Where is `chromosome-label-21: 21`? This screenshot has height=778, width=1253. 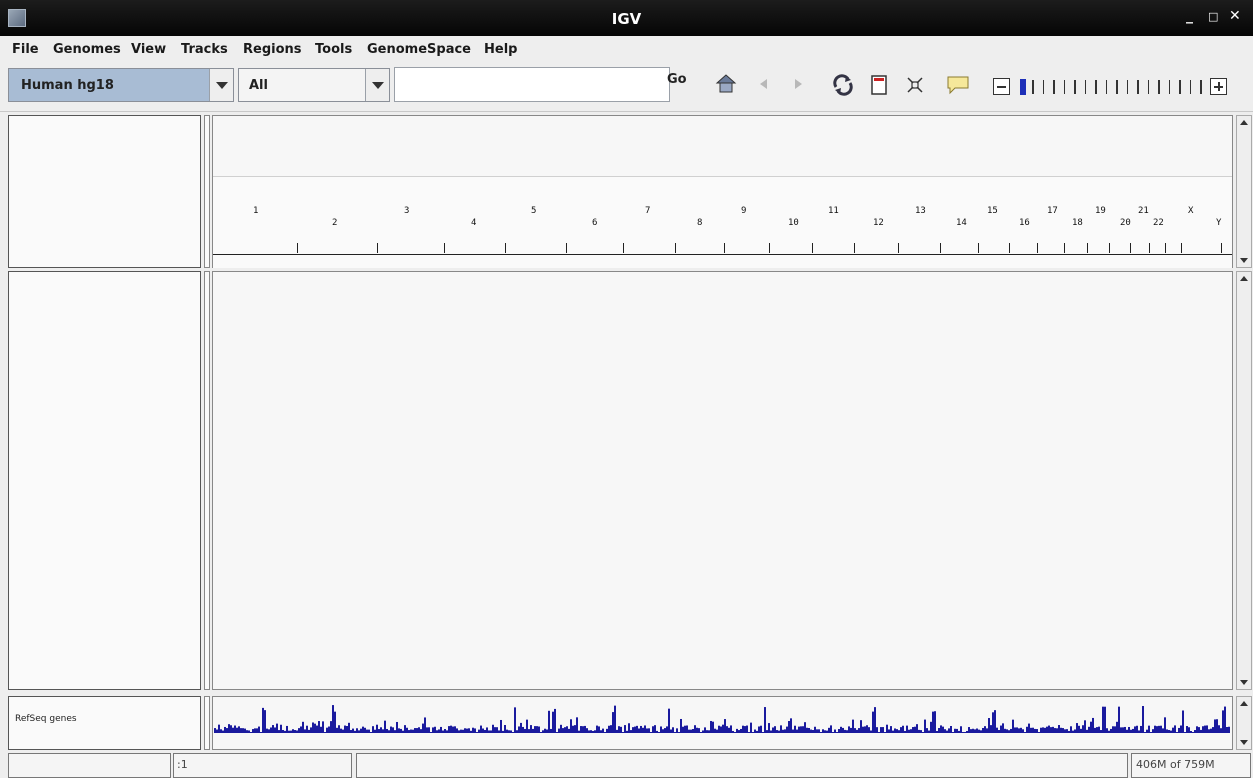 chromosome-label-21: 21 is located at coordinates (1143, 211).